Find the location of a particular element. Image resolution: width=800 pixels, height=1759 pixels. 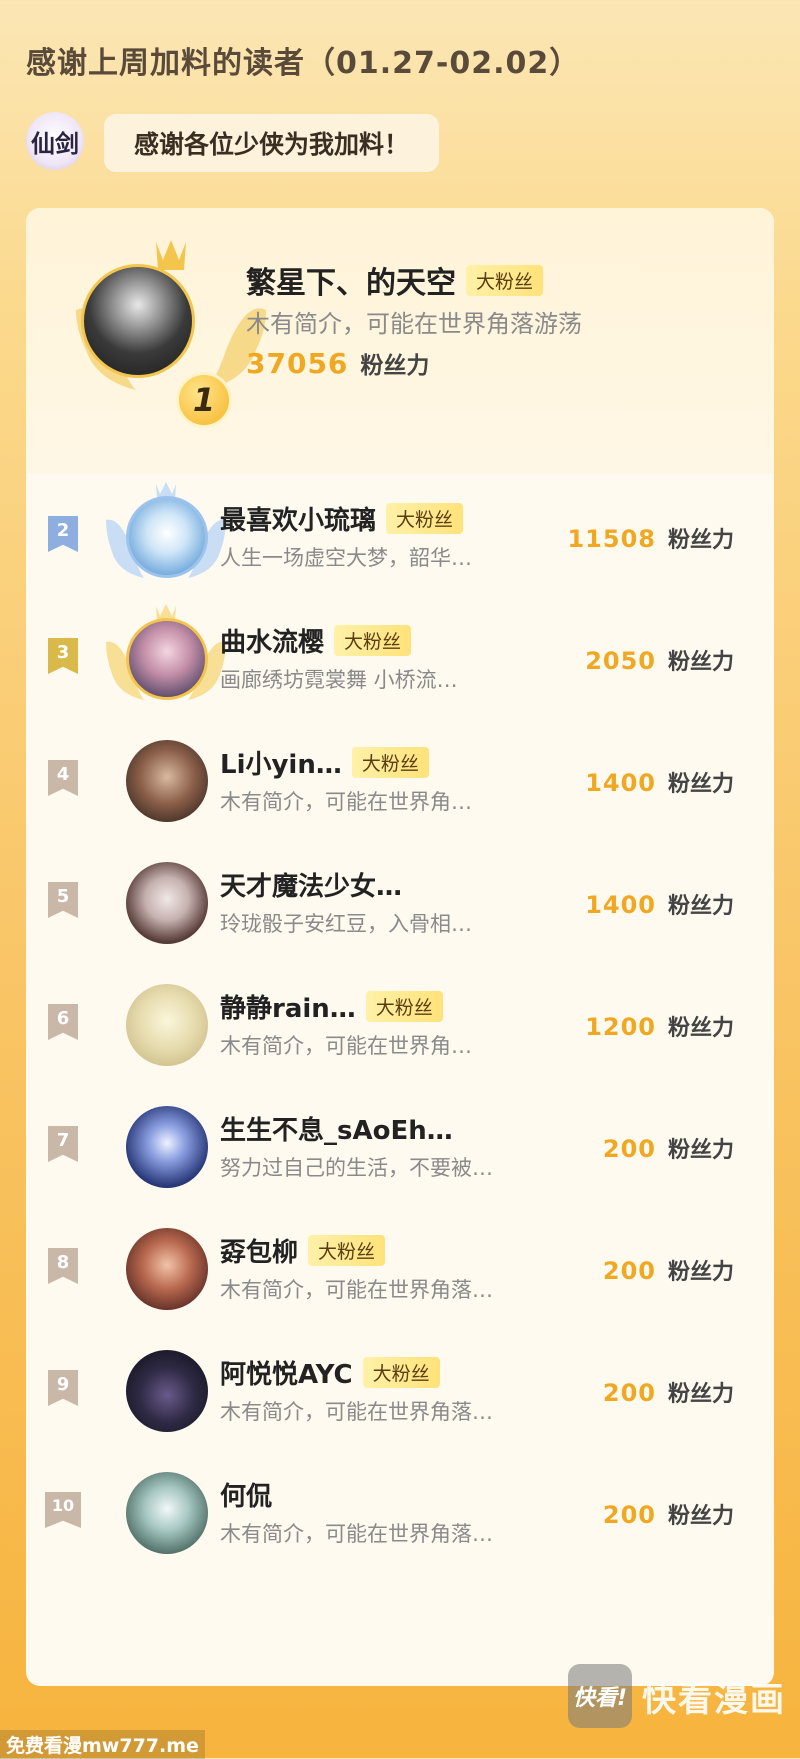

fan-power: 1200 粉丝力 is located at coordinates (659, 1026).